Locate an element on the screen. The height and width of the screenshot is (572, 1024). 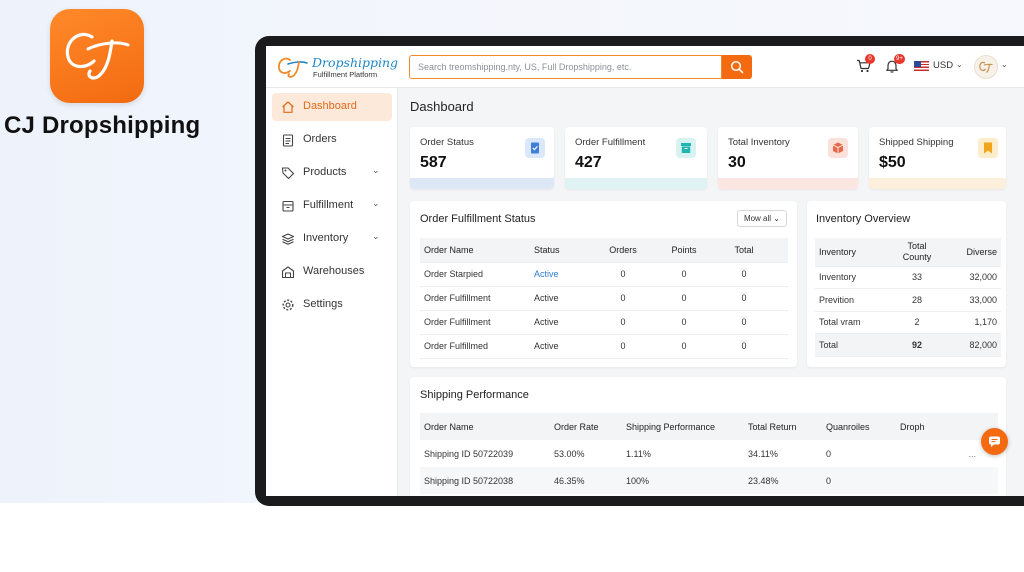
table-row: Order Starpied Active 0 0 0 is located at coordinates (604, 274).